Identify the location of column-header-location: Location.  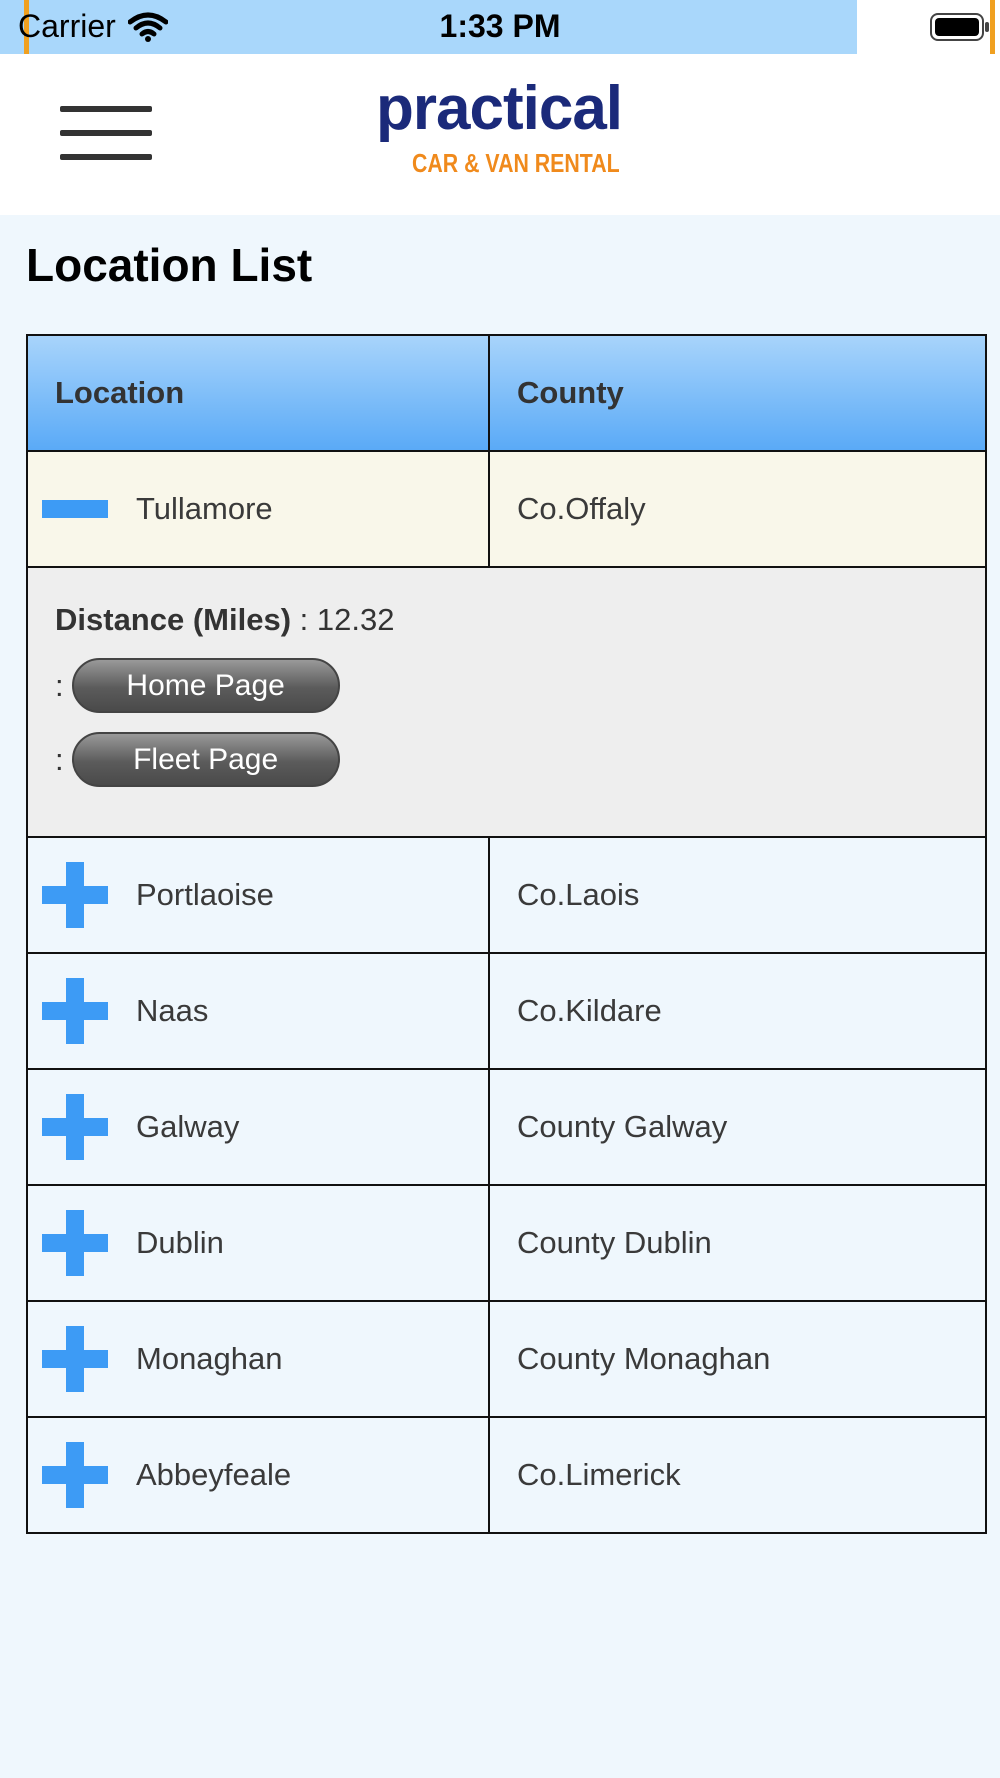
(258, 393).